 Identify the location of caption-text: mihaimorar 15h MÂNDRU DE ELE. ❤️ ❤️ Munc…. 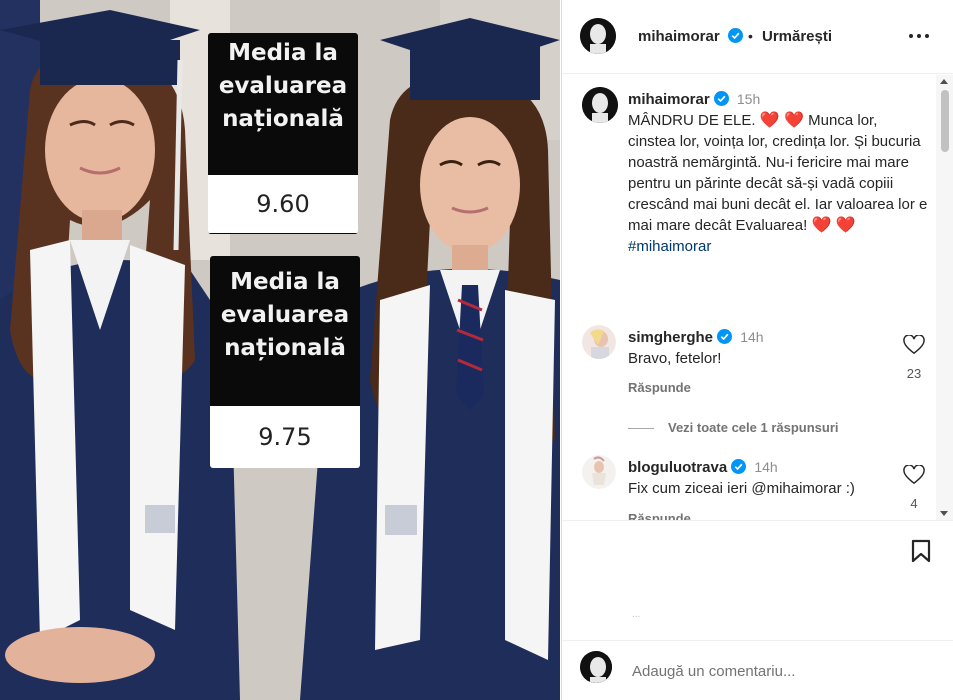
(778, 173).